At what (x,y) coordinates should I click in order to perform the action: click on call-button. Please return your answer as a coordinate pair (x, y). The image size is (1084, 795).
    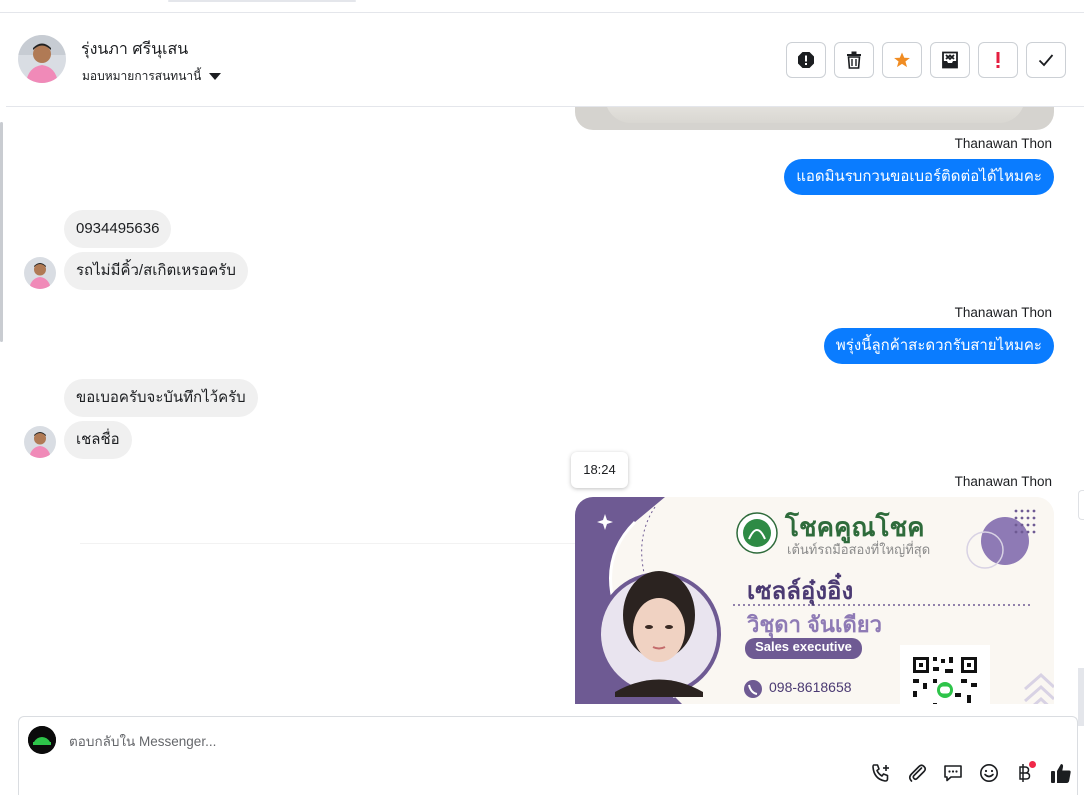
    Looking at the image, I should click on (881, 773).